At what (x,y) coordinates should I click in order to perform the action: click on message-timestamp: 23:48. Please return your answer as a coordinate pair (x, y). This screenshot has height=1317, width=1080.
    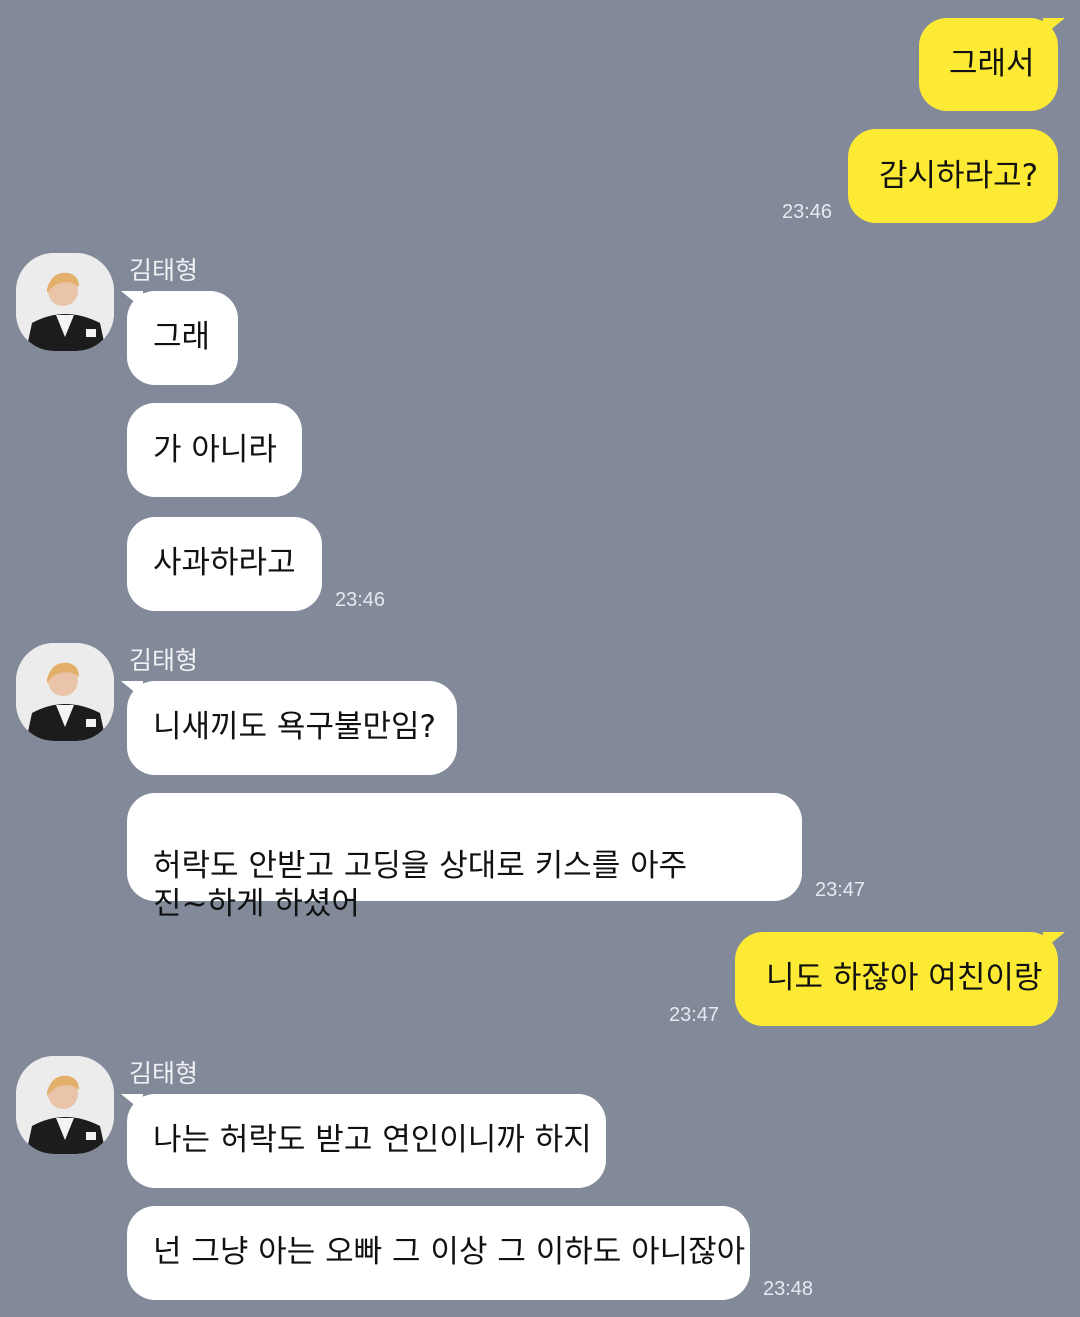
    Looking at the image, I should click on (788, 1289).